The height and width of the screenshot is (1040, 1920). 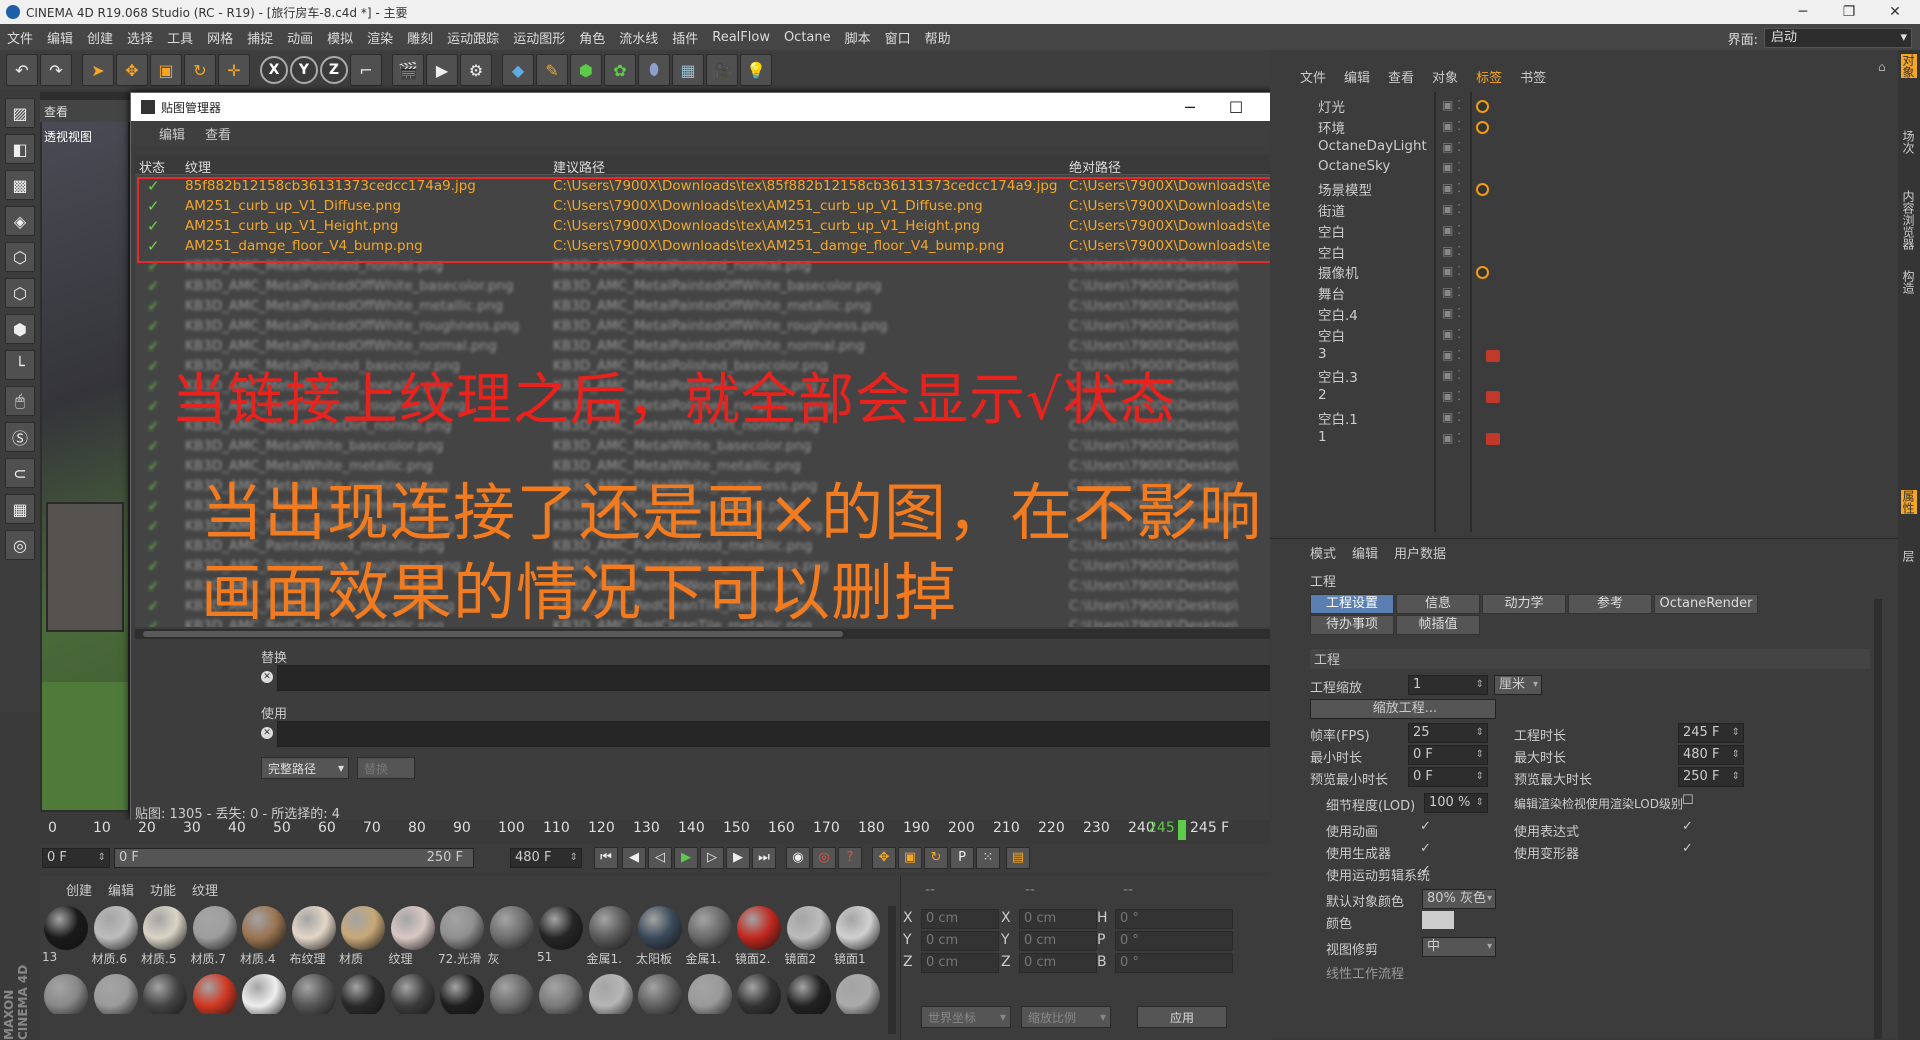 I want to click on menu-item: 选择, so click(x=140, y=37).